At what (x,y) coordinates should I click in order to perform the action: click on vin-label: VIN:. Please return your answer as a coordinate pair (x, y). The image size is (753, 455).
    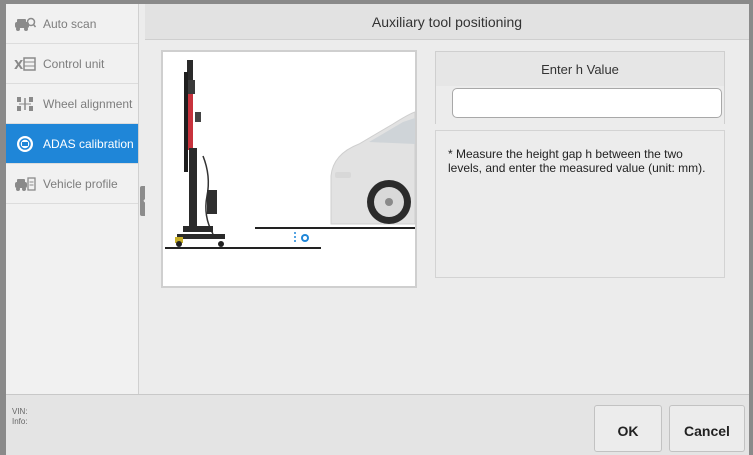
    Looking at the image, I should click on (20, 411).